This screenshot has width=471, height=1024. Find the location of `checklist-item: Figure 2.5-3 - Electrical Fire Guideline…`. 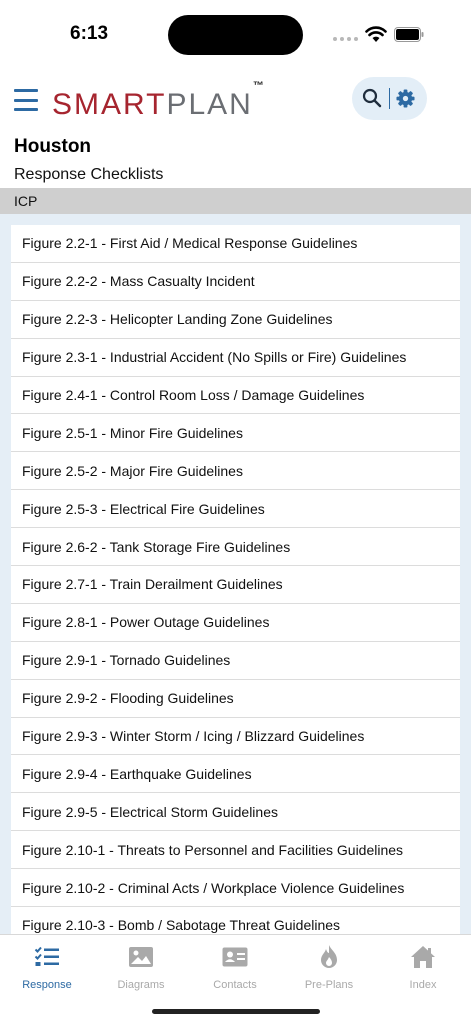

checklist-item: Figure 2.5-3 - Electrical Fire Guideline… is located at coordinates (235, 509).